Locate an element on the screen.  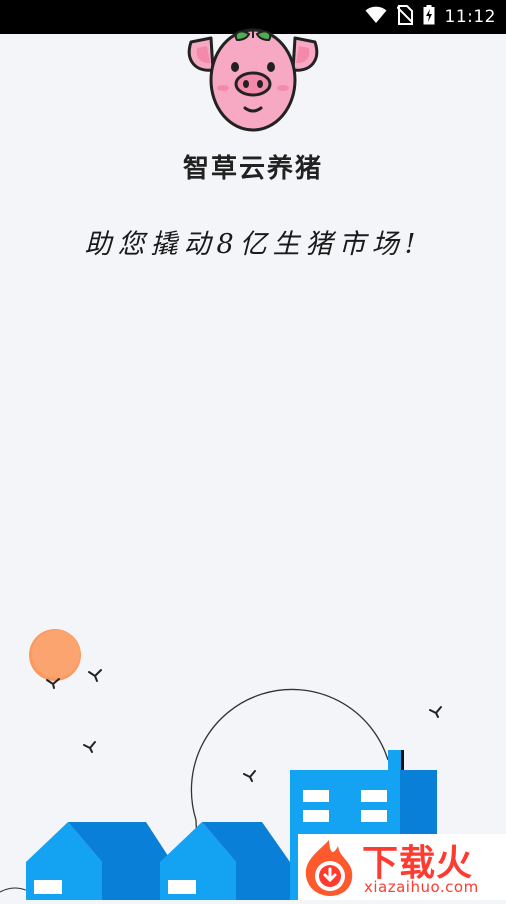
watermark-url: xiazaihuo.com is located at coordinates (421, 887).